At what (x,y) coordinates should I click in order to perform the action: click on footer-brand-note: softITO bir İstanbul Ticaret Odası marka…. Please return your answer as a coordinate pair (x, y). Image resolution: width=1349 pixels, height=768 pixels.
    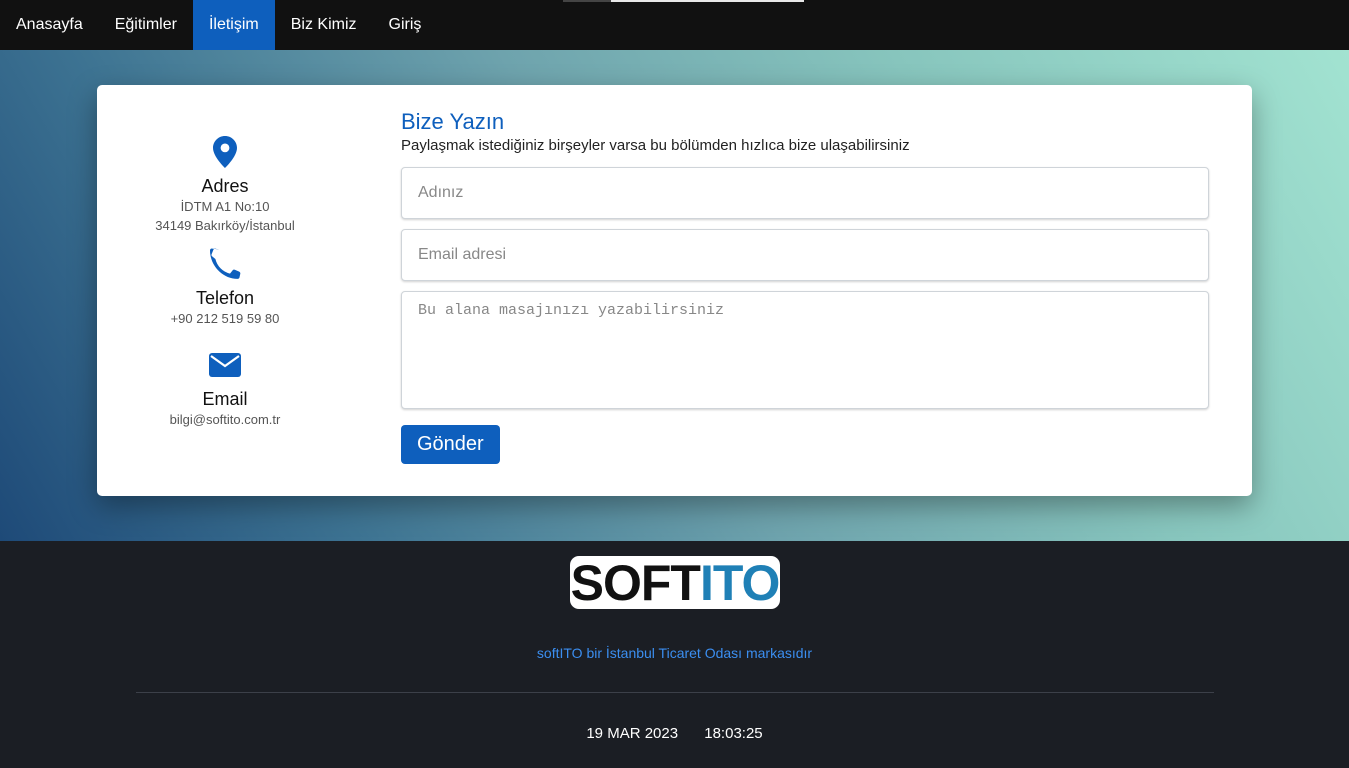
    Looking at the image, I should click on (674, 653).